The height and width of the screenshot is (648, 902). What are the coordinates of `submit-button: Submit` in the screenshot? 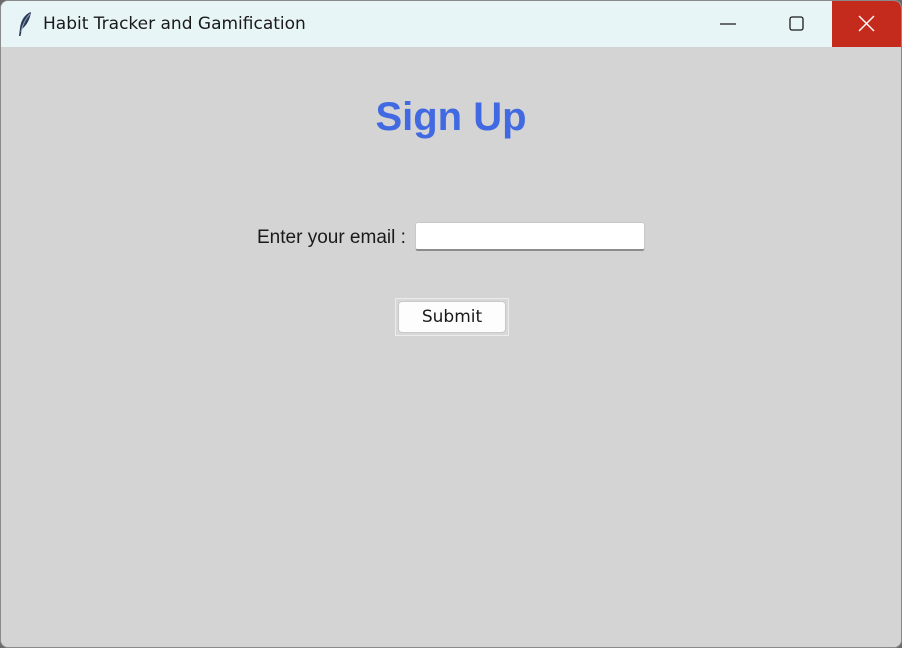 It's located at (452, 317).